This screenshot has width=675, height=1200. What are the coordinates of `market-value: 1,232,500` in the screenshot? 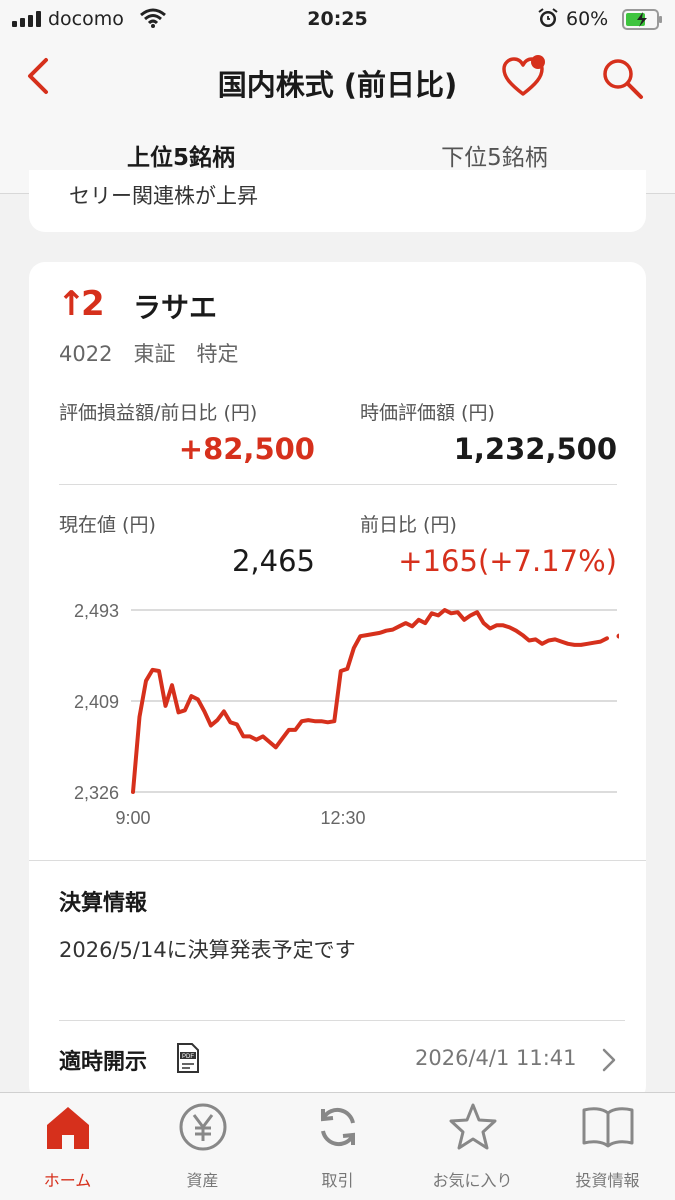 It's located at (535, 449).